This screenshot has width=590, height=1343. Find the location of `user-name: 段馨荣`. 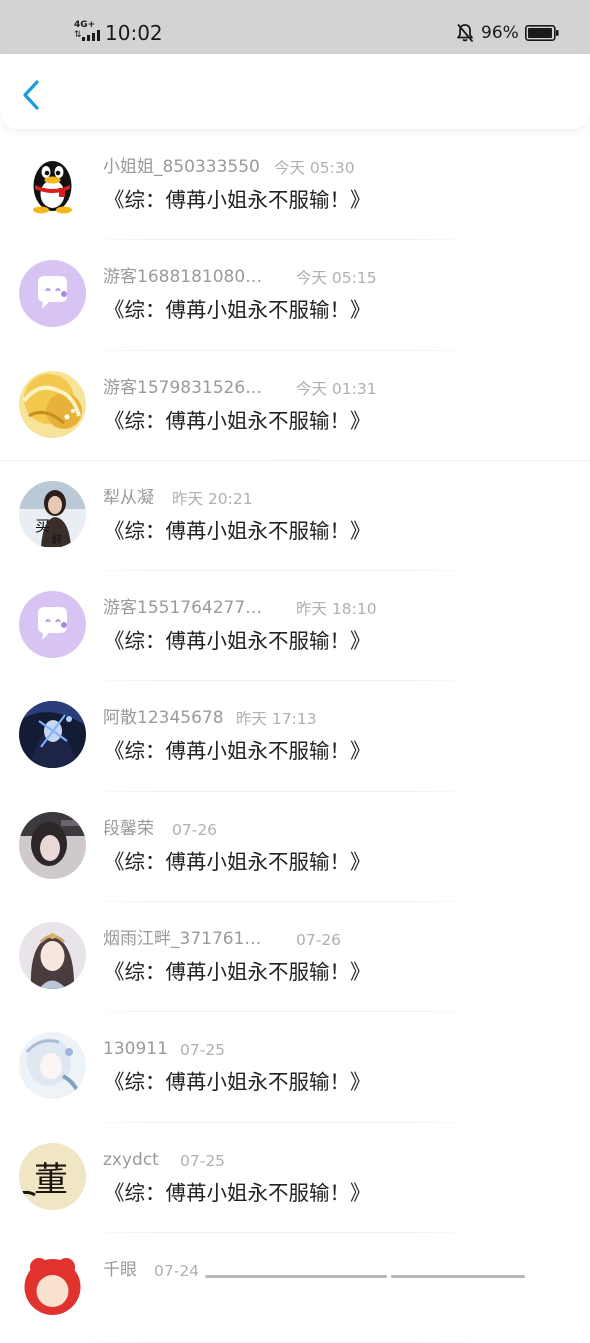

user-name: 段馨荣 is located at coordinates (128, 829).